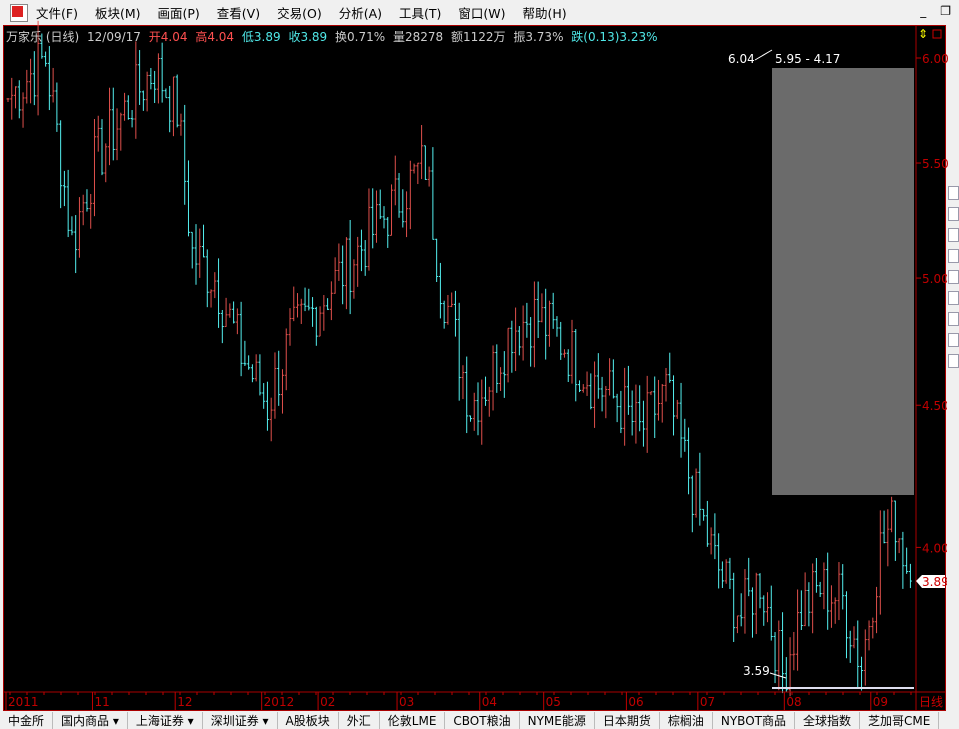 The width and height of the screenshot is (959, 729). Describe the element at coordinates (279, 702) in the screenshot. I see `x-tick-label: 2012` at that location.